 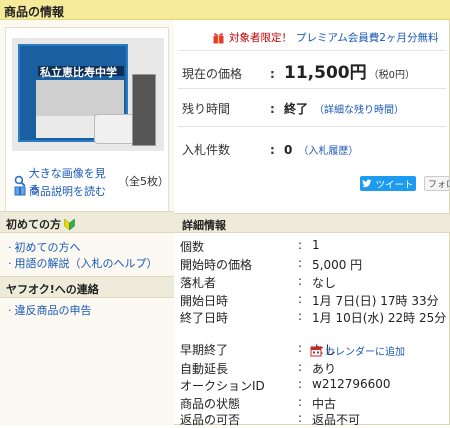 I want to click on beginner-mark-icon, so click(x=69, y=224).